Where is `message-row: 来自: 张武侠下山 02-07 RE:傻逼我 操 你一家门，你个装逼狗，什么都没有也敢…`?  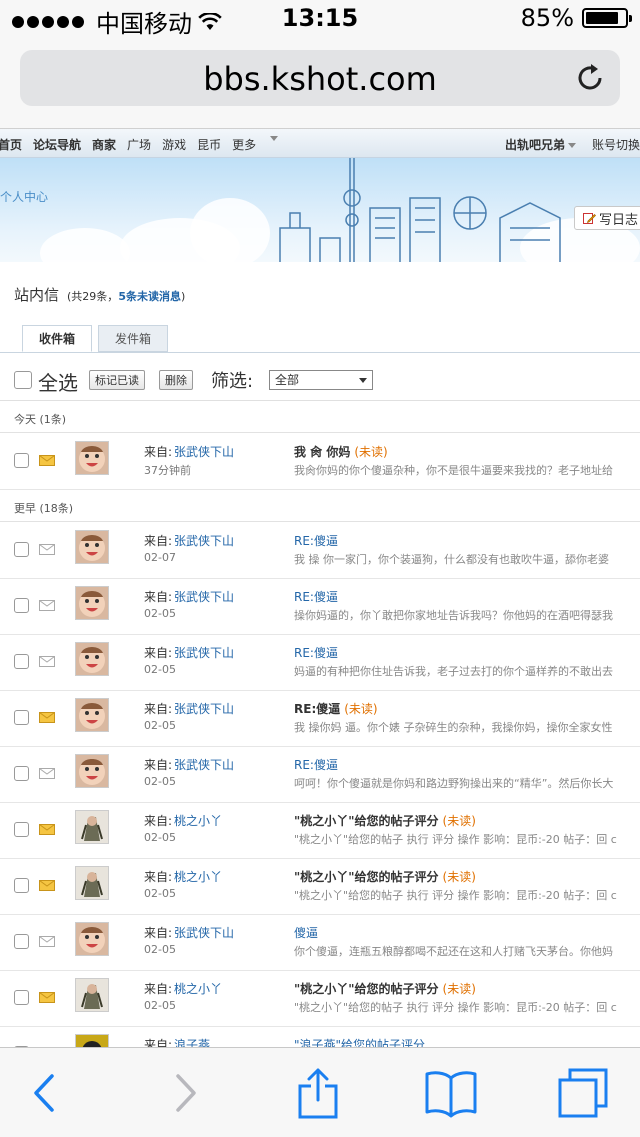
message-row: 来自: 张武侠下山 02-07 RE:傻逼我 操 你一家门，你个装逼狗，什么都没有也敢… is located at coordinates (320, 550).